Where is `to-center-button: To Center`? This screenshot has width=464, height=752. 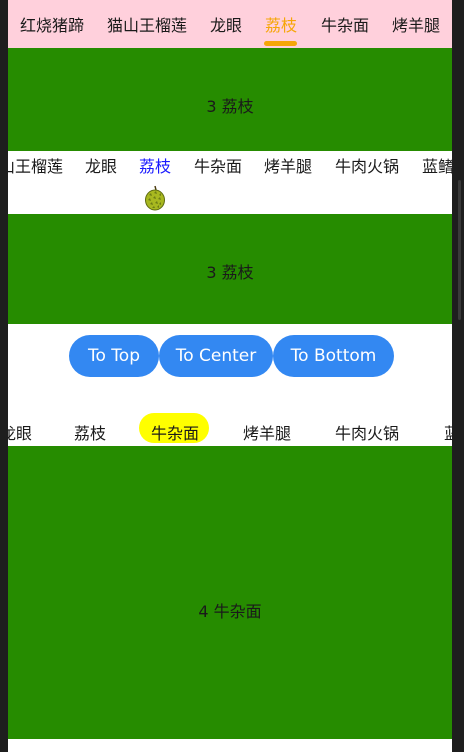 to-center-button: To Center is located at coordinates (216, 356).